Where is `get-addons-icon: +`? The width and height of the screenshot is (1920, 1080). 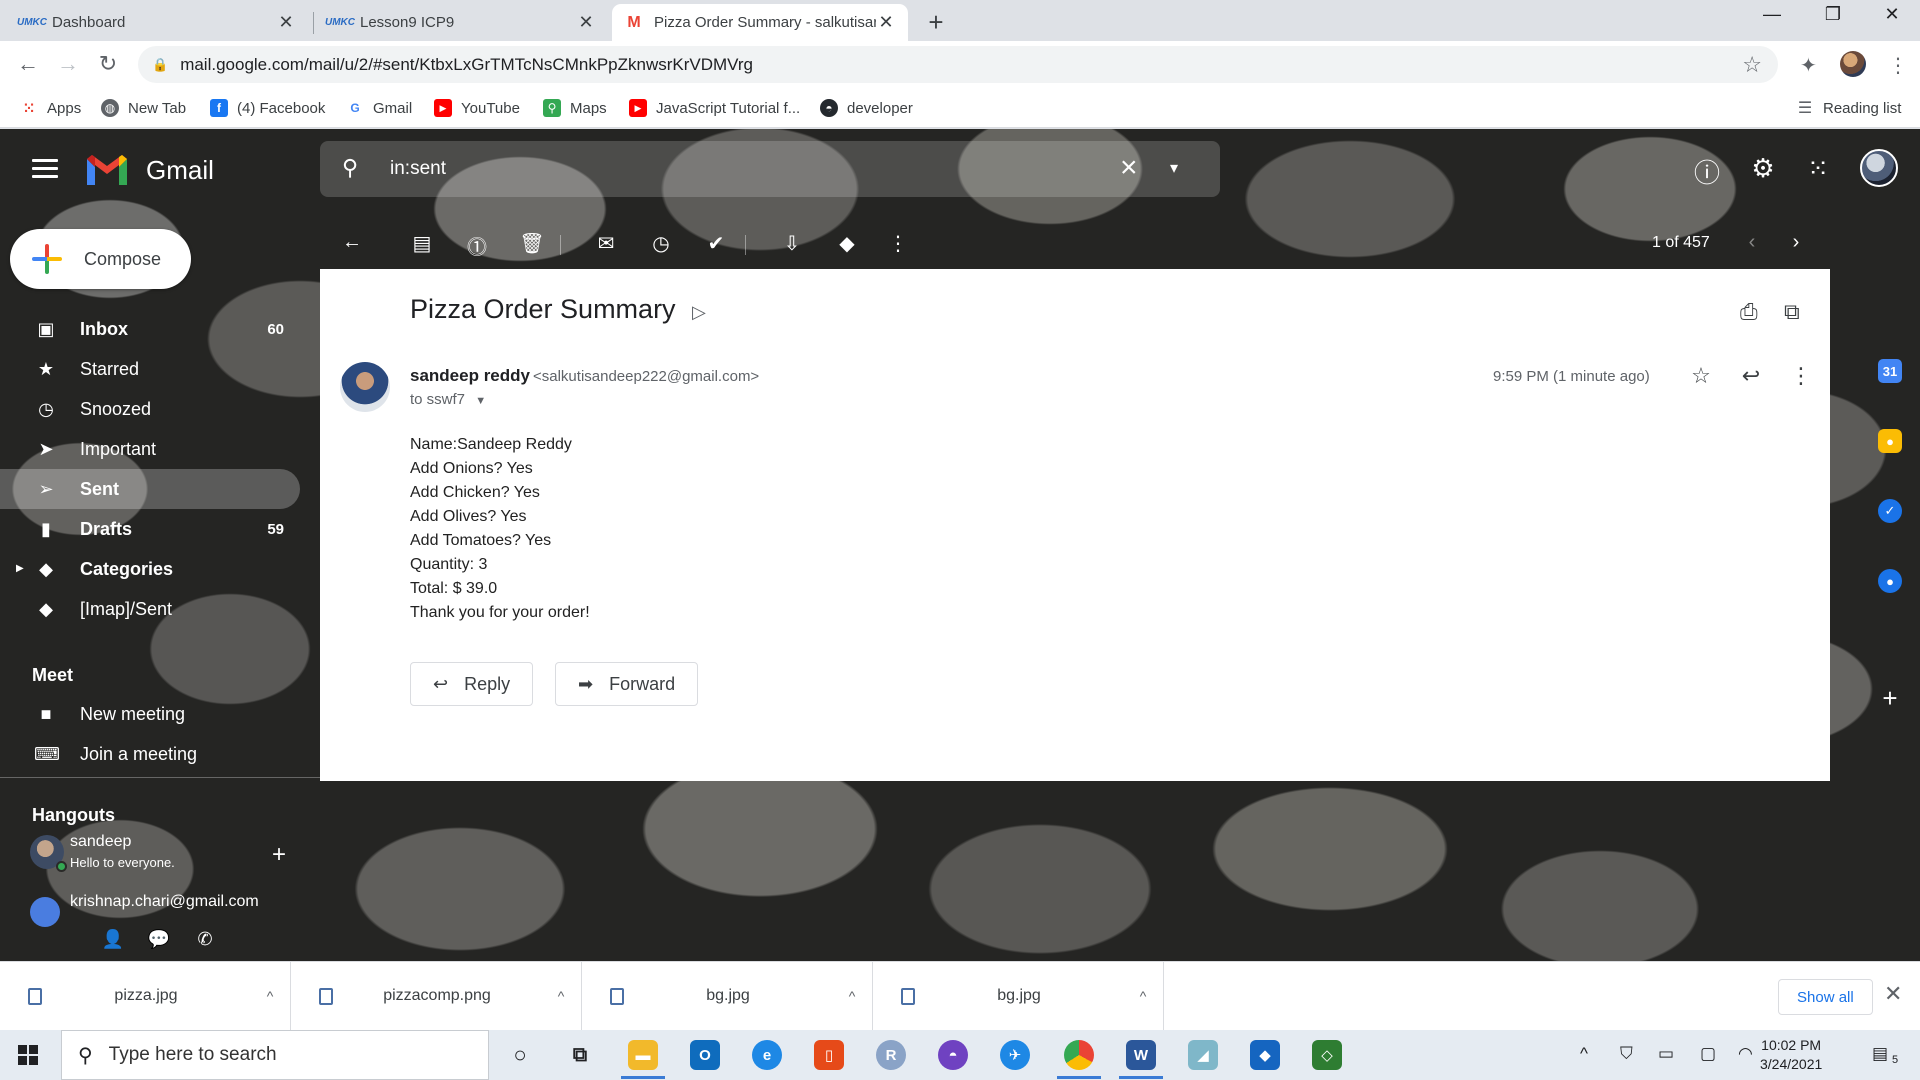 get-addons-icon: + is located at coordinates (1890, 698).